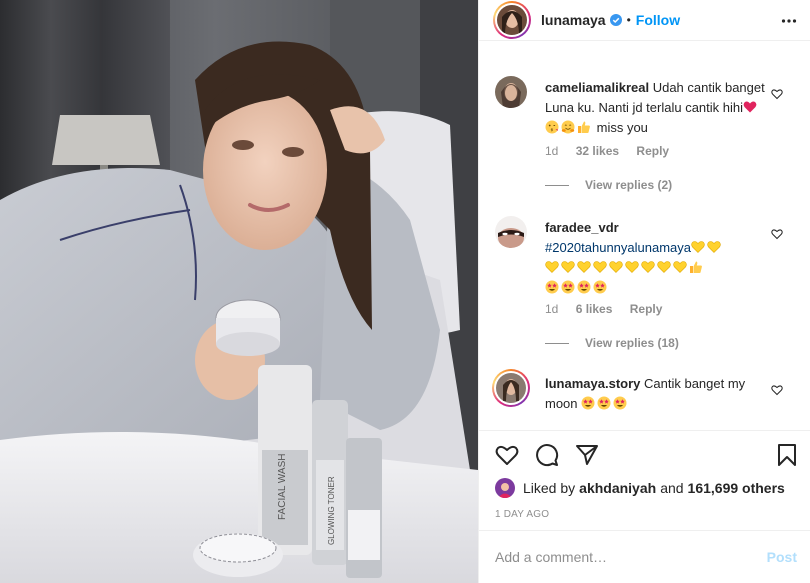 Image resolution: width=810 pixels, height=583 pixels. I want to click on likes-count: 161,699 others, so click(736, 488).